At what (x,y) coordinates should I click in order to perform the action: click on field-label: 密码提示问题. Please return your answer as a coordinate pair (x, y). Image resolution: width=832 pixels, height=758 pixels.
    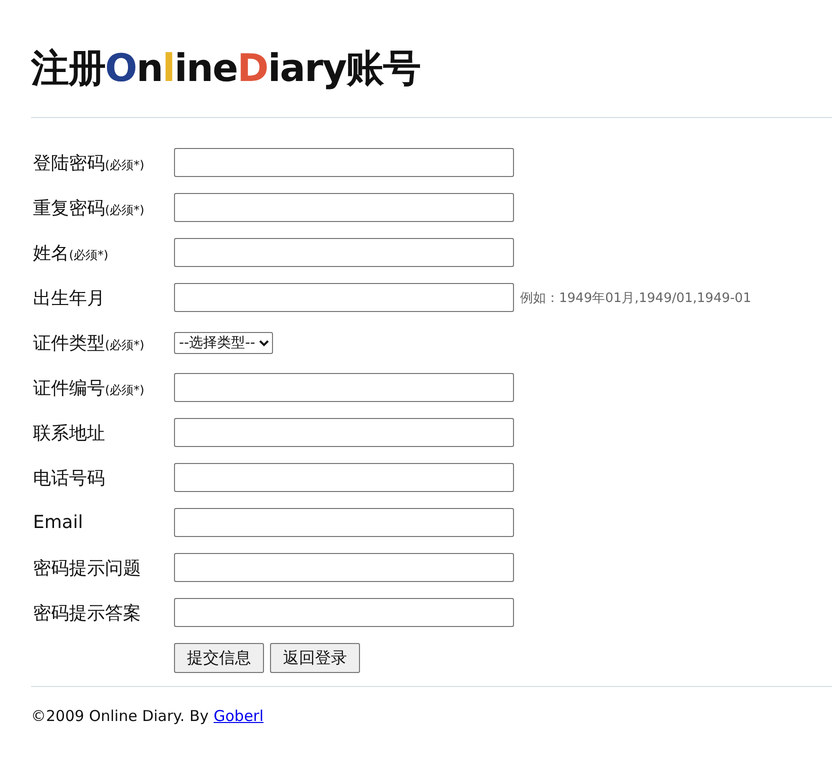
    Looking at the image, I should click on (87, 568).